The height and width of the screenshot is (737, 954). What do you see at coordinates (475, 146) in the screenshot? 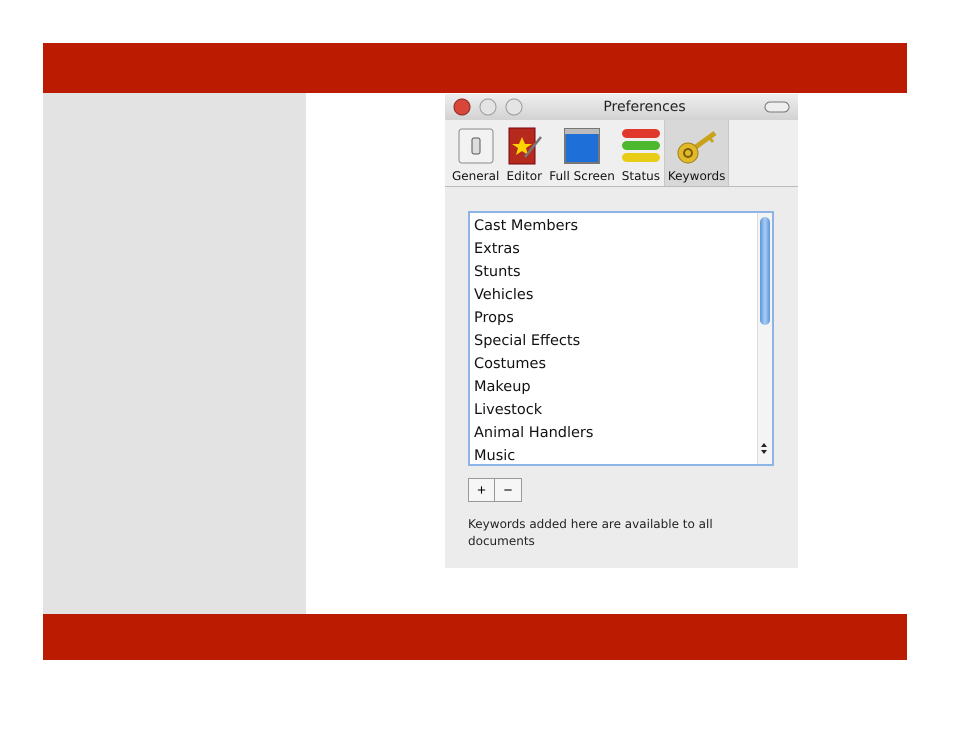
I see `switch-icon` at bounding box center [475, 146].